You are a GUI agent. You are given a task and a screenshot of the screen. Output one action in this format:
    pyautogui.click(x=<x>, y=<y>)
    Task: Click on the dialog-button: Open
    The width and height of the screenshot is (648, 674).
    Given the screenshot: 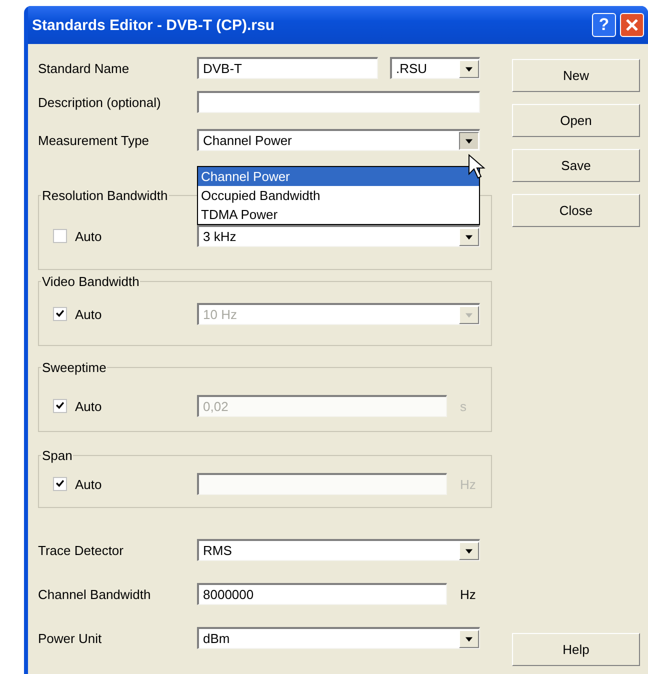 What is the action you would take?
    pyautogui.click(x=576, y=120)
    